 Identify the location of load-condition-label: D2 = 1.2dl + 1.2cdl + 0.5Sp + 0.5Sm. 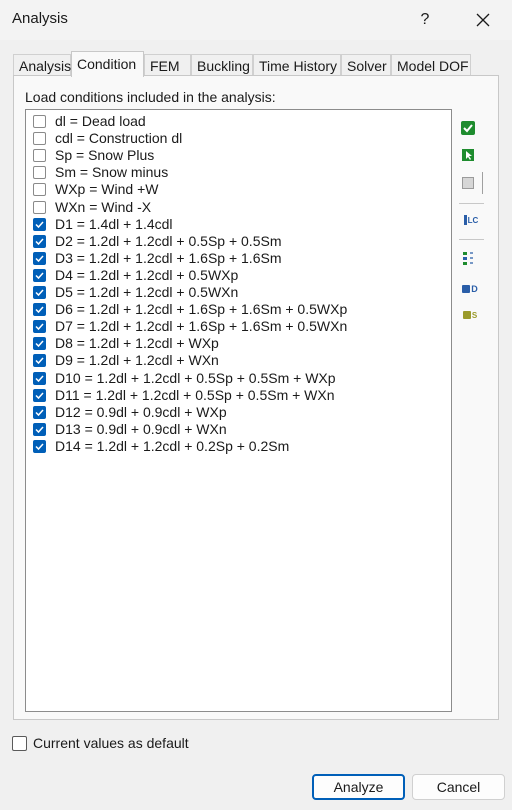
(168, 240).